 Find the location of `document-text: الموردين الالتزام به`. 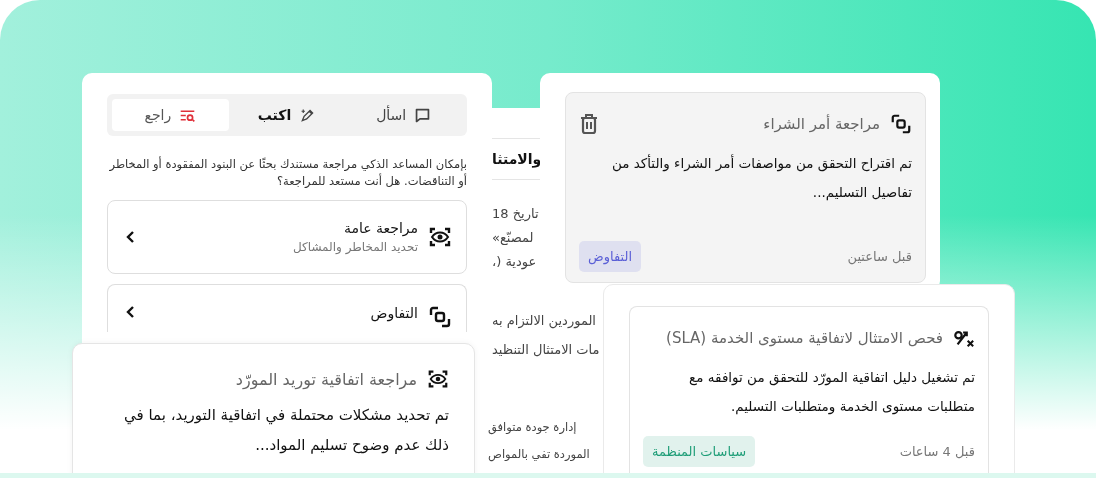

document-text: الموردين الالتزام به is located at coordinates (544, 320).